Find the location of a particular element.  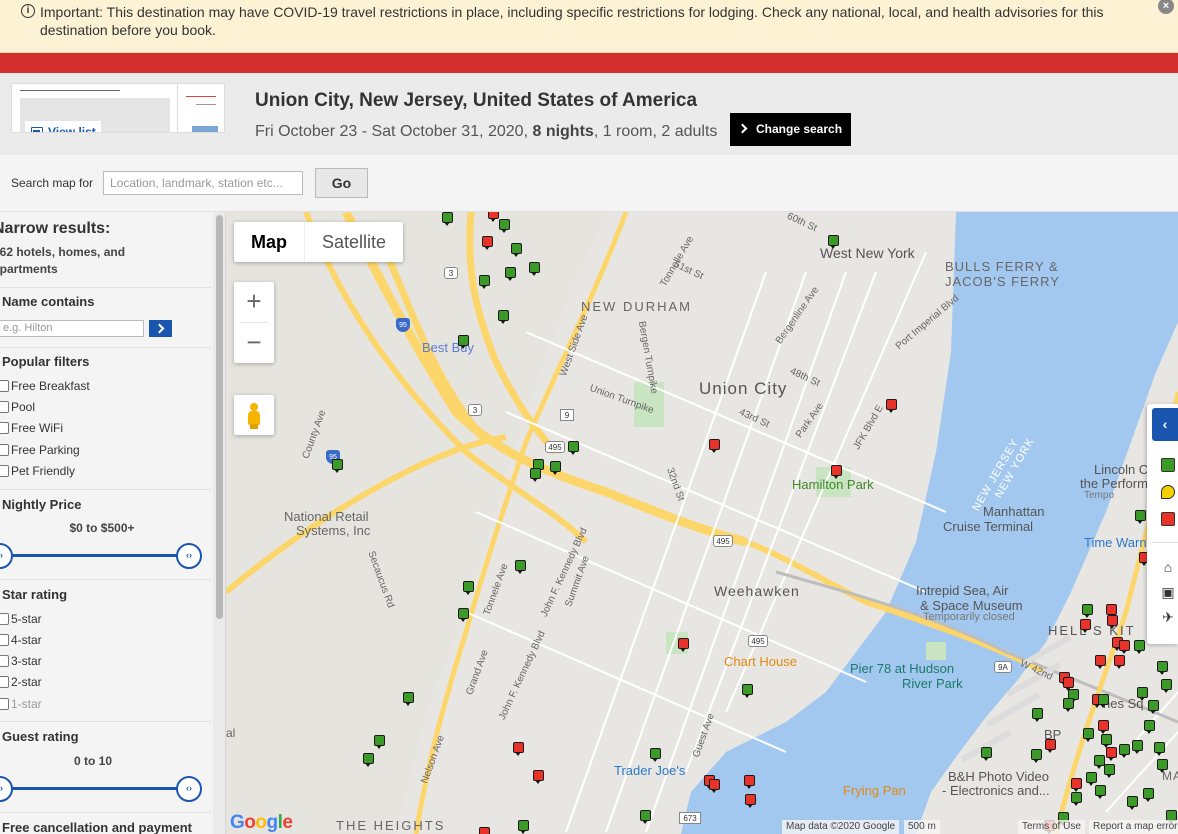

sidebar-scrollbar is located at coordinates (219, 523).